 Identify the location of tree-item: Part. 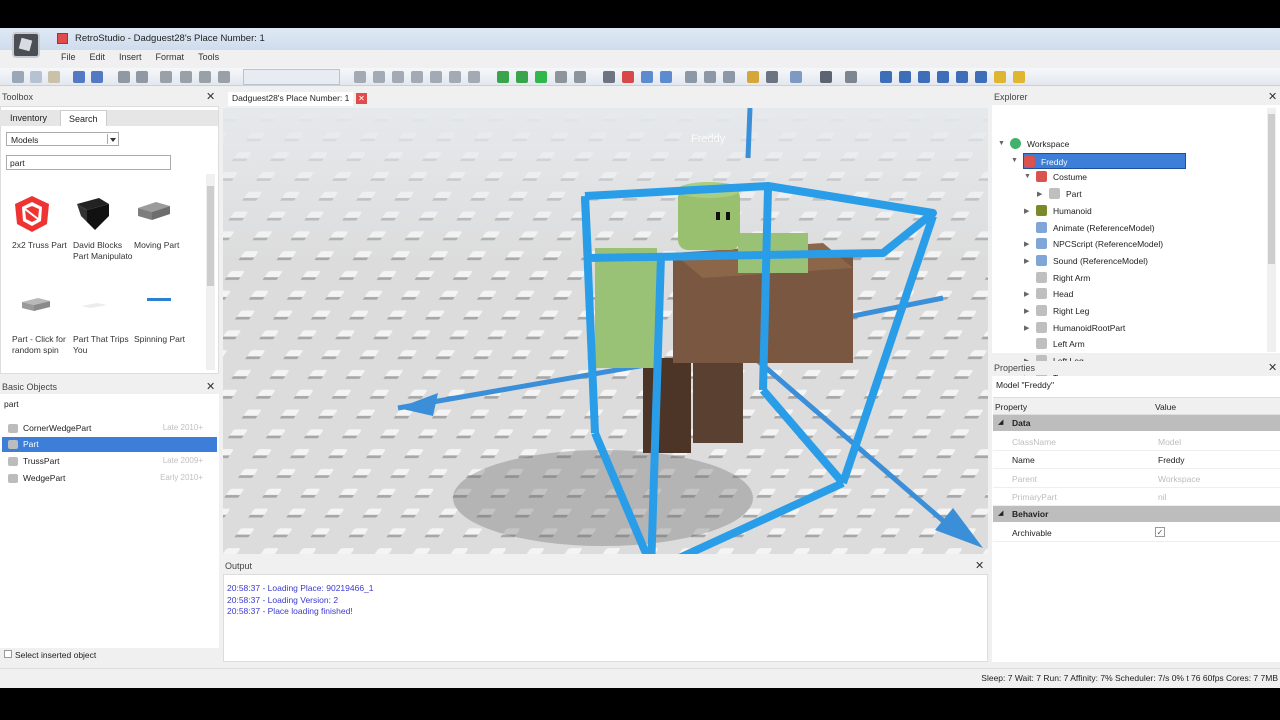
(1149, 194).